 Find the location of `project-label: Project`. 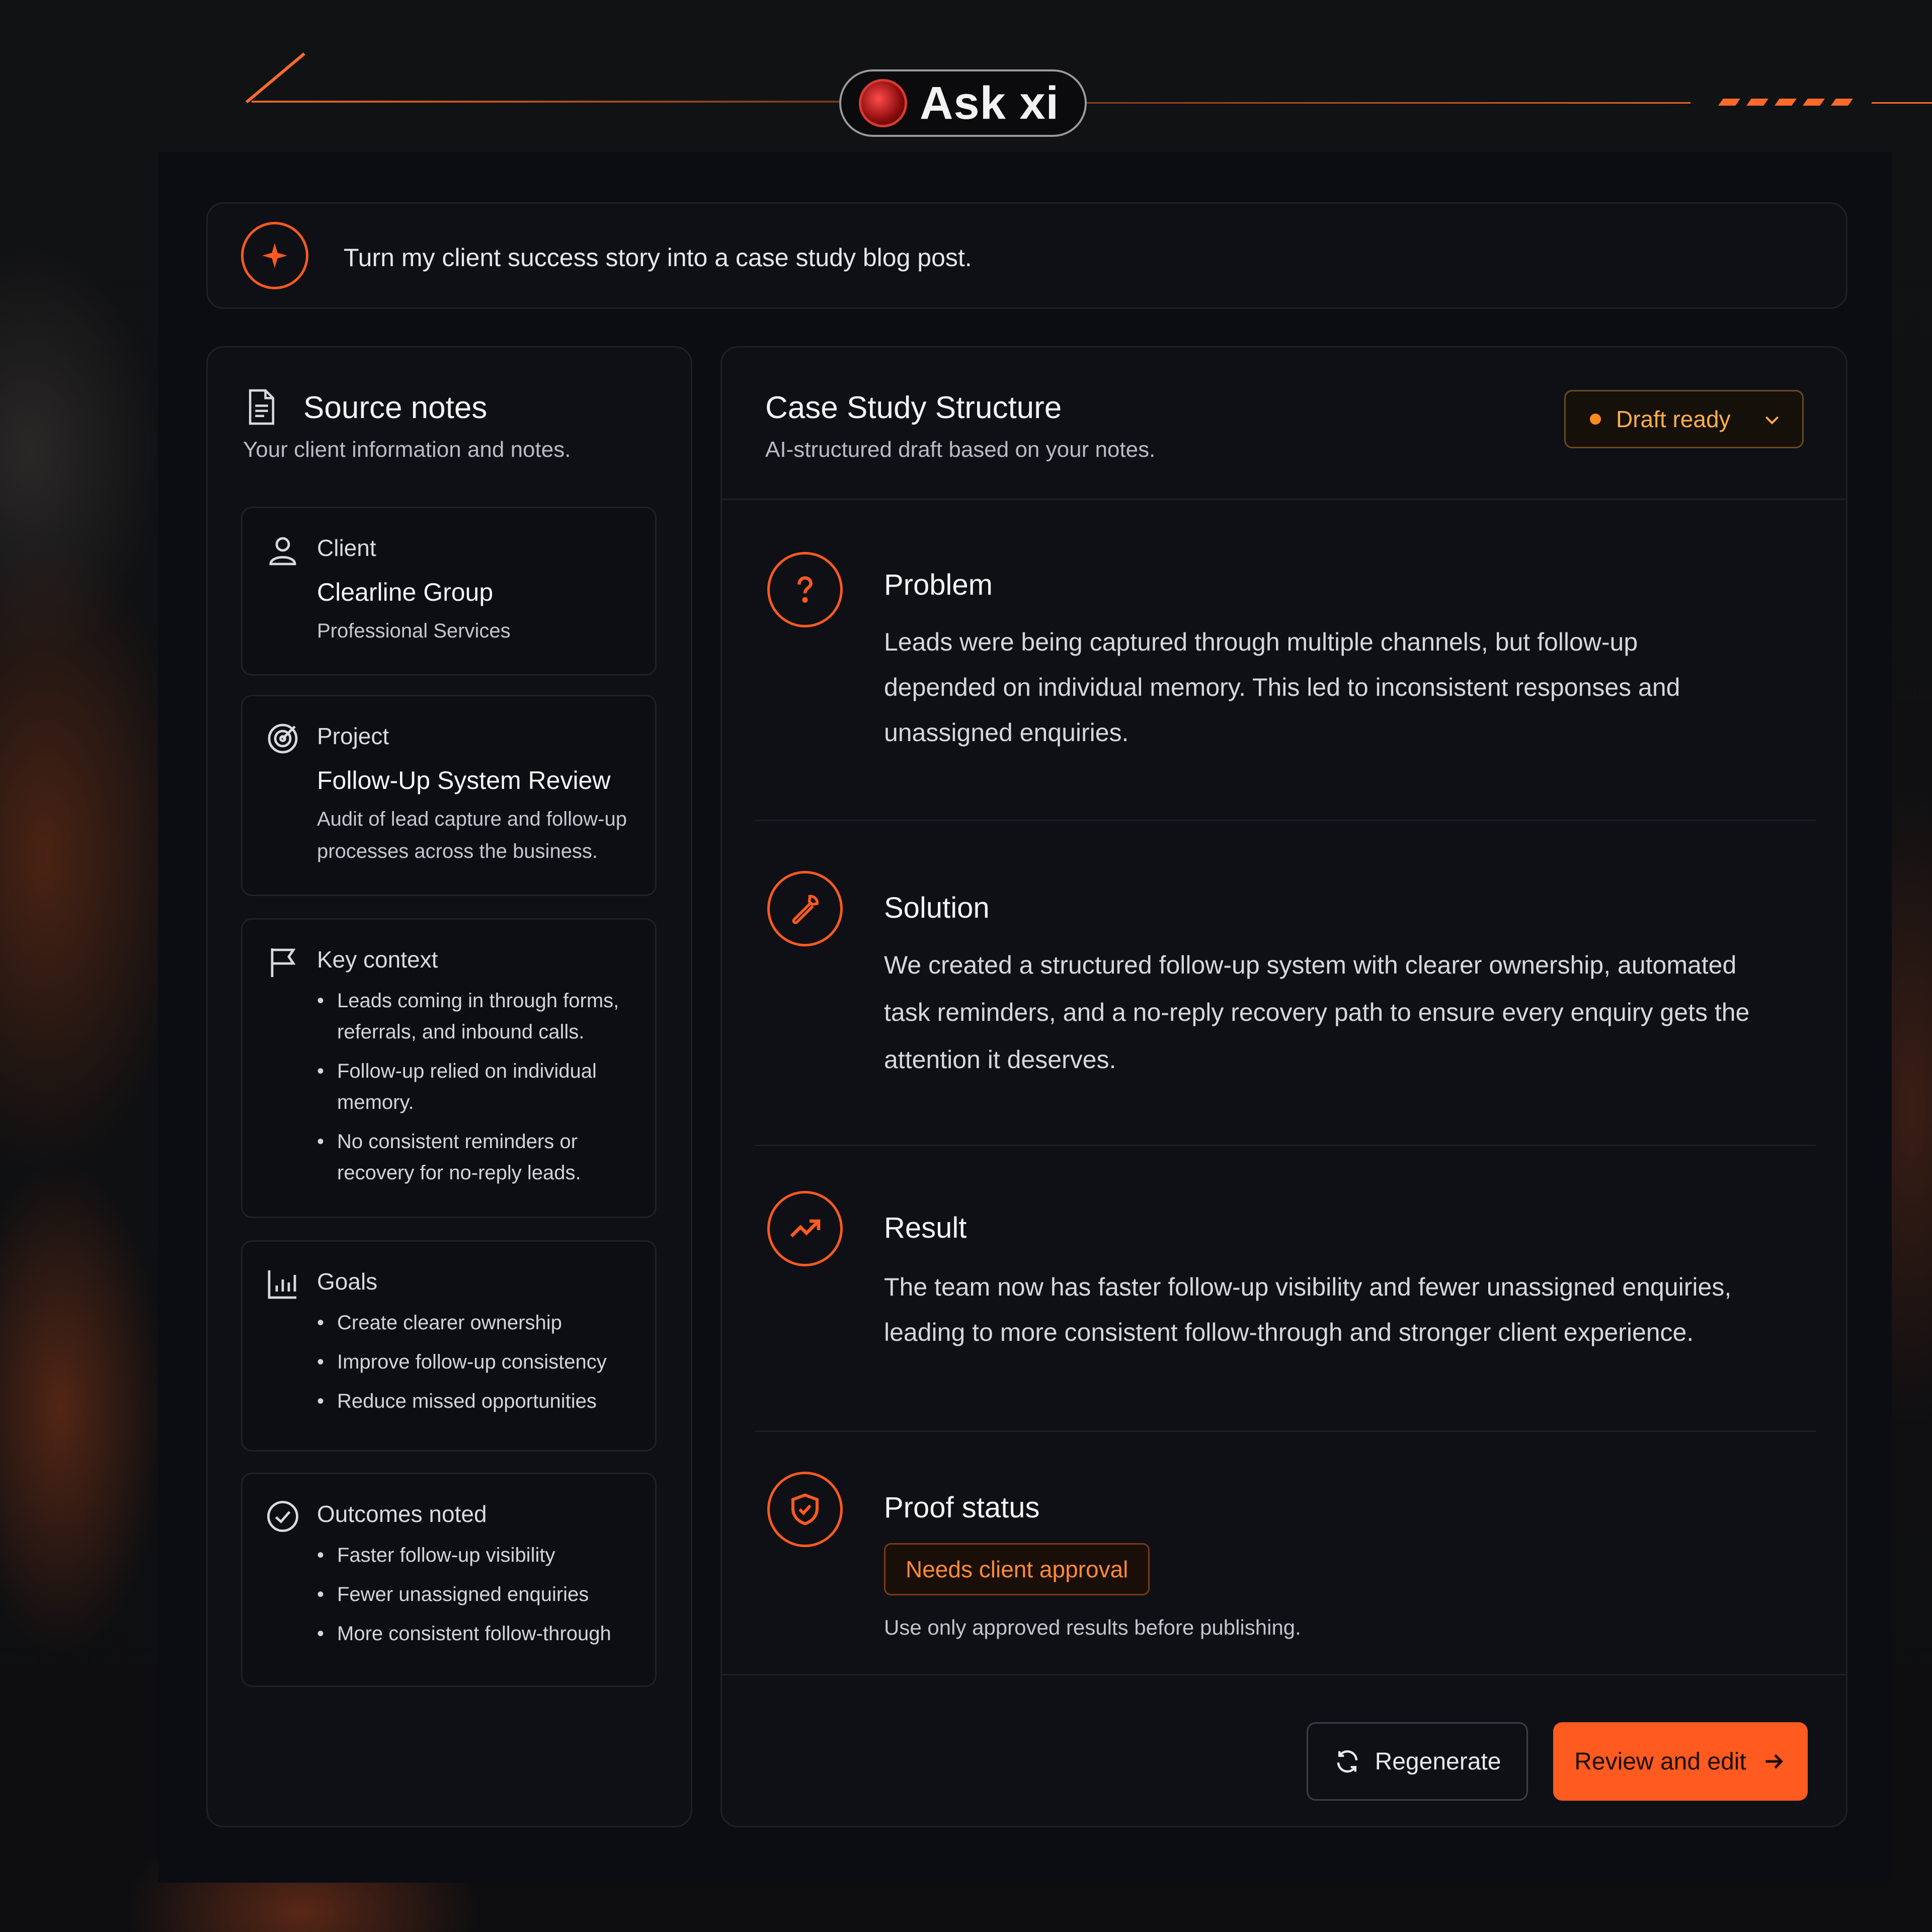

project-label: Project is located at coordinates (353, 736).